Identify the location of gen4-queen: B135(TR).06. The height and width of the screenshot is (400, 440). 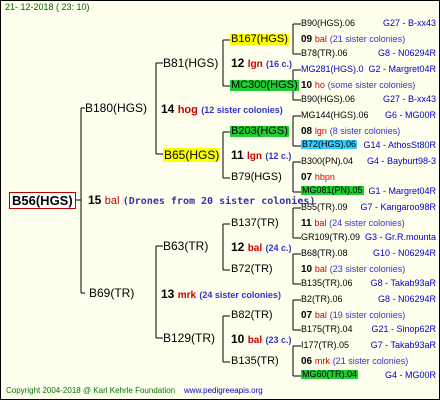
(327, 283).